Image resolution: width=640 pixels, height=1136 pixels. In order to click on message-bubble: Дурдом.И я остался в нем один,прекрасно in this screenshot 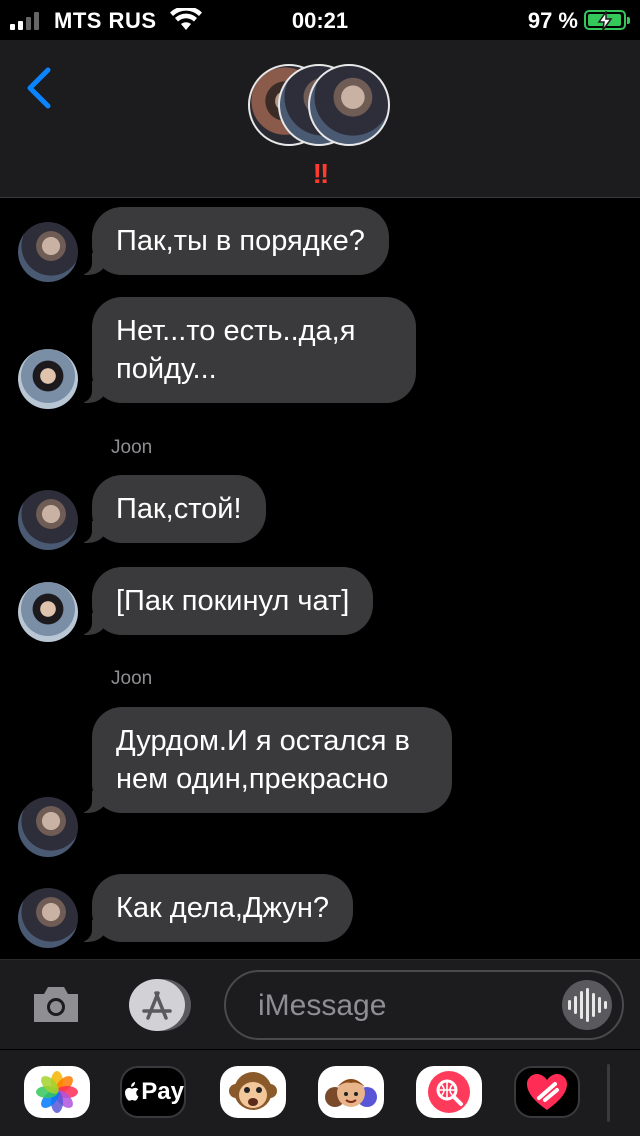, I will do `click(265, 760)`.